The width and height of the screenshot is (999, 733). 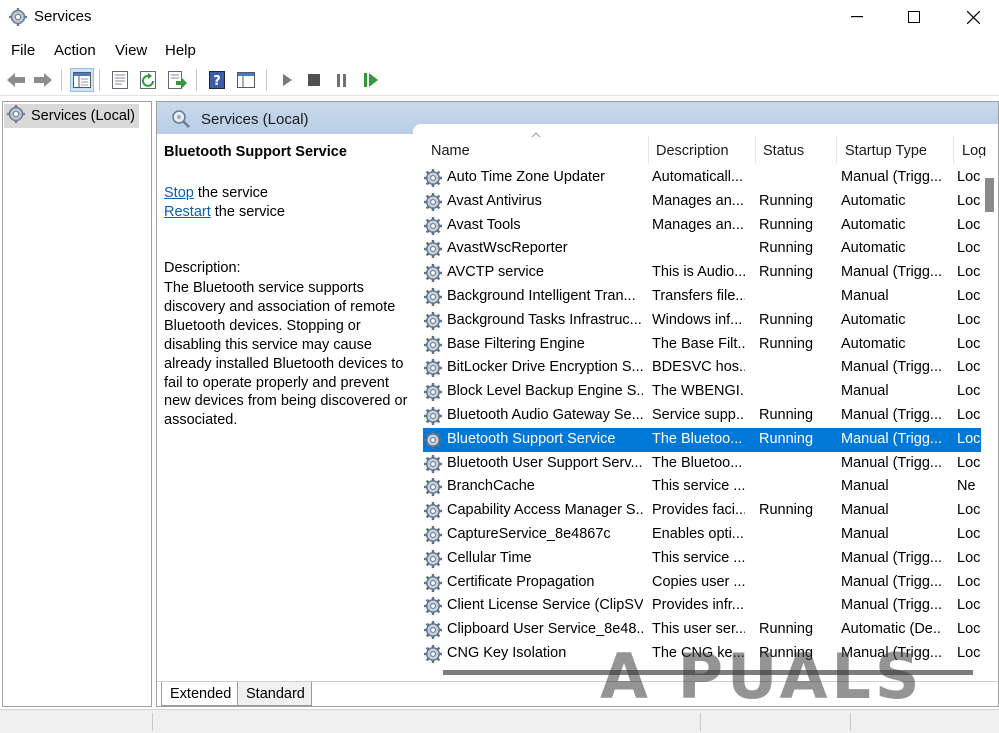 I want to click on properties-sheet-icon, so click(x=120, y=80).